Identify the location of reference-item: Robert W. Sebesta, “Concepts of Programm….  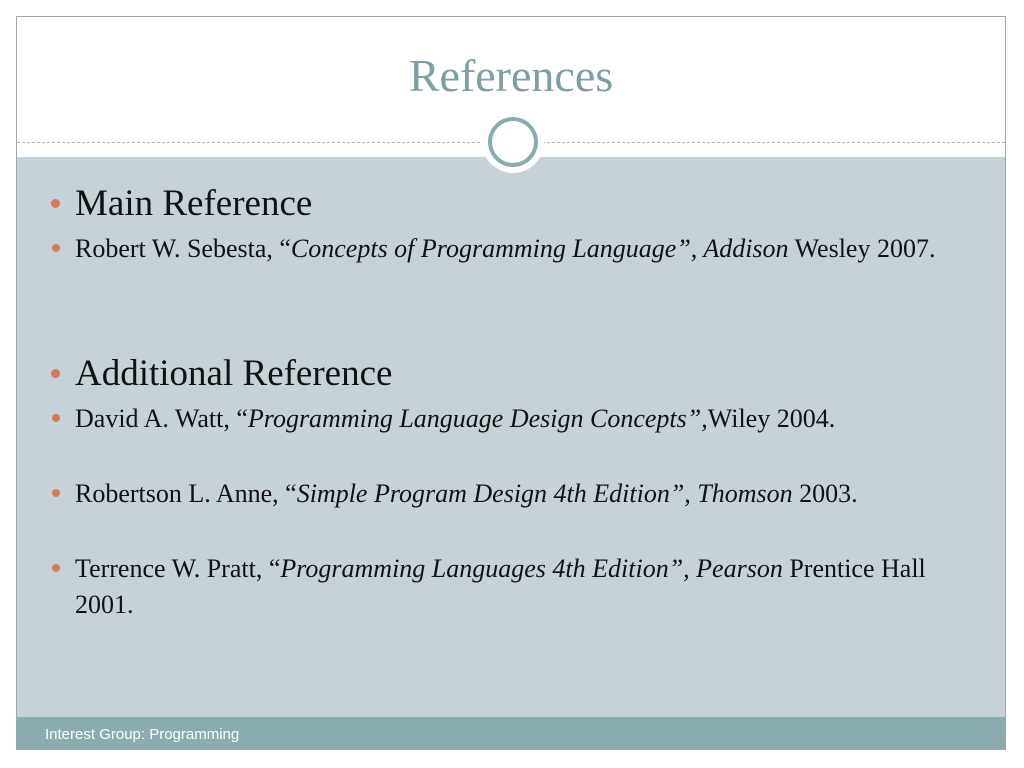
(503, 249).